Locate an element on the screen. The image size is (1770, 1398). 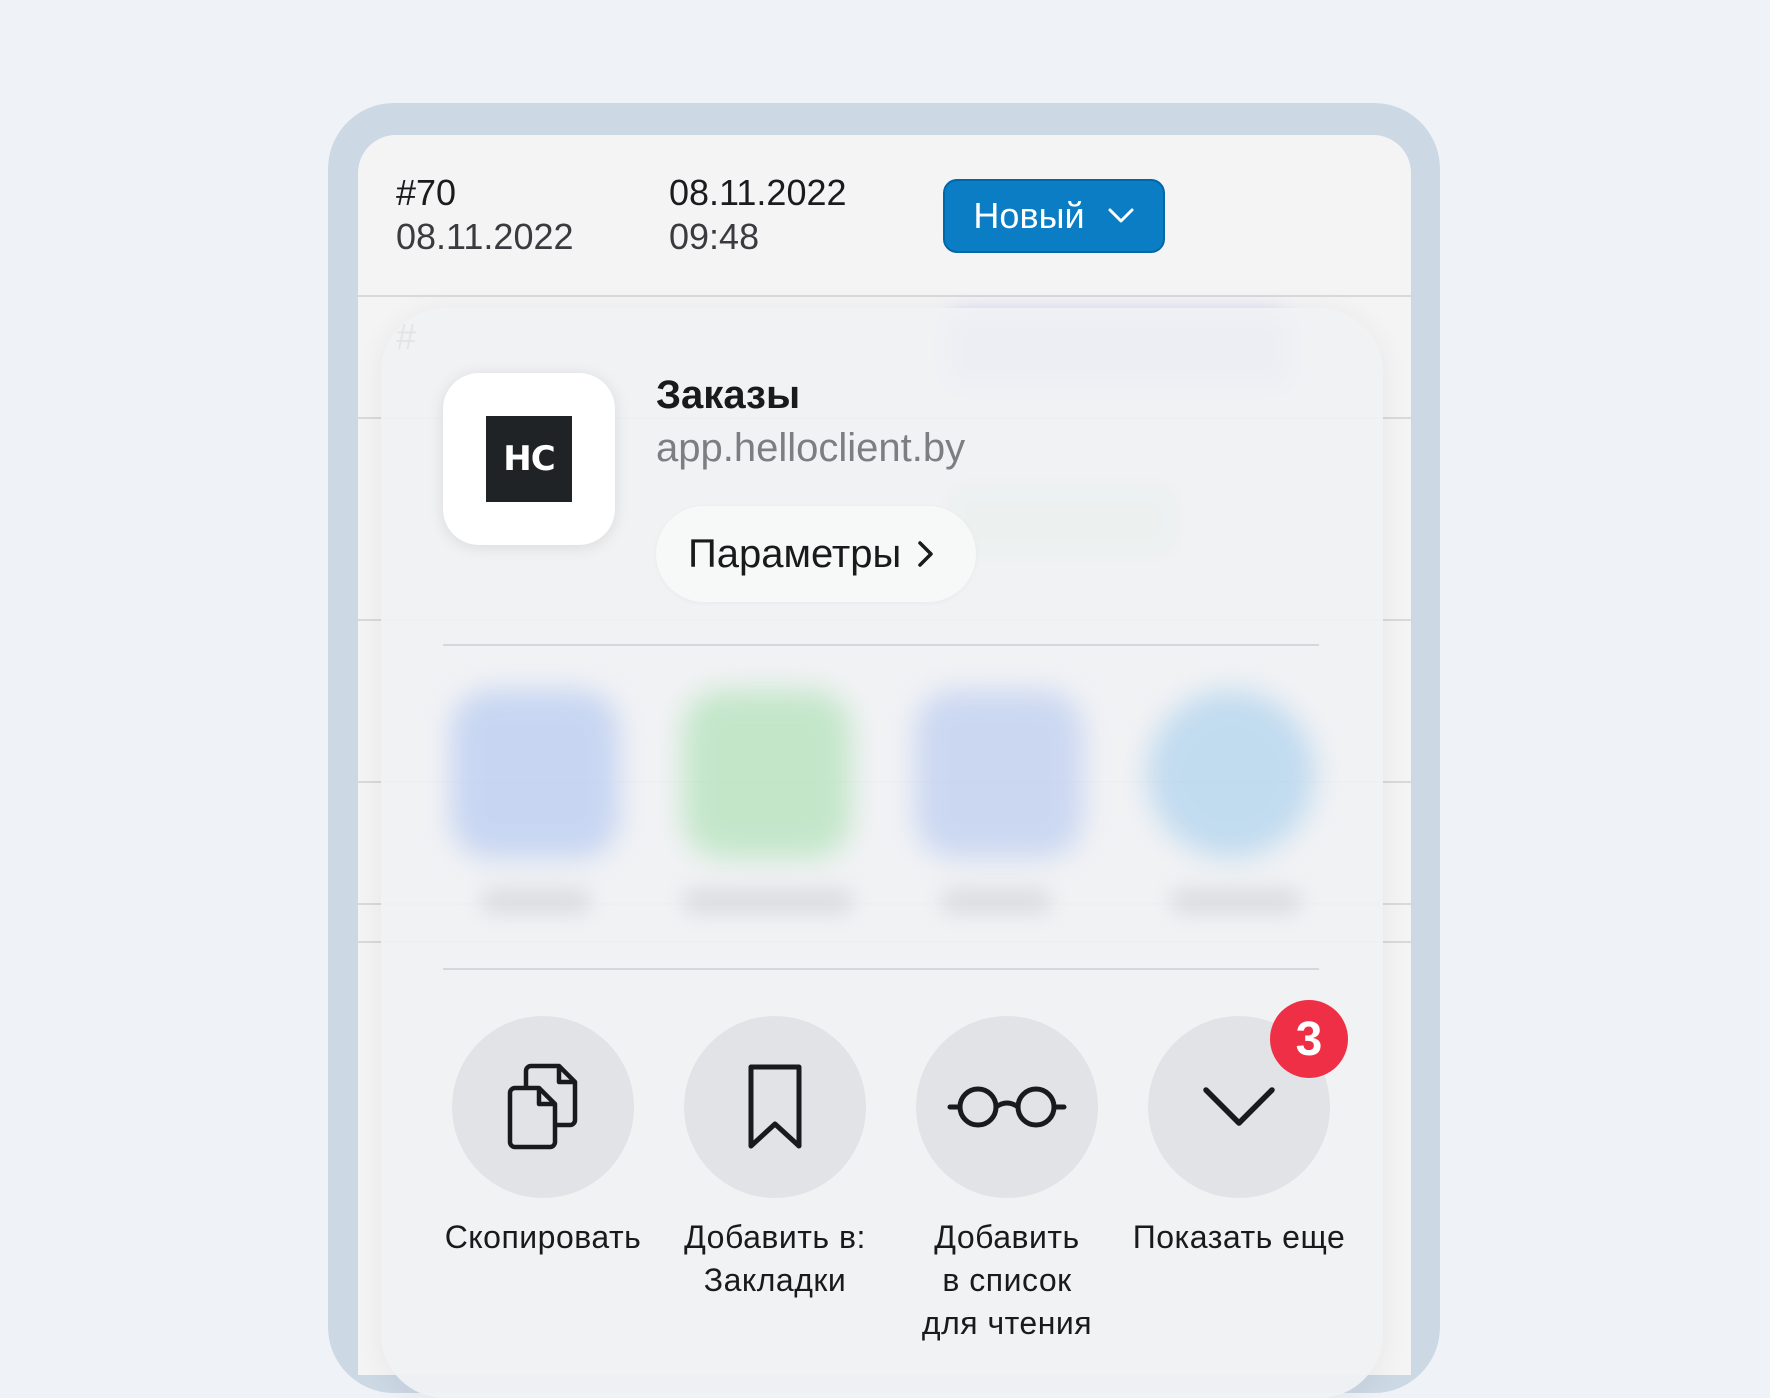
add-bookmark-button: Добавить в: Закладки is located at coordinates (775, 1159).